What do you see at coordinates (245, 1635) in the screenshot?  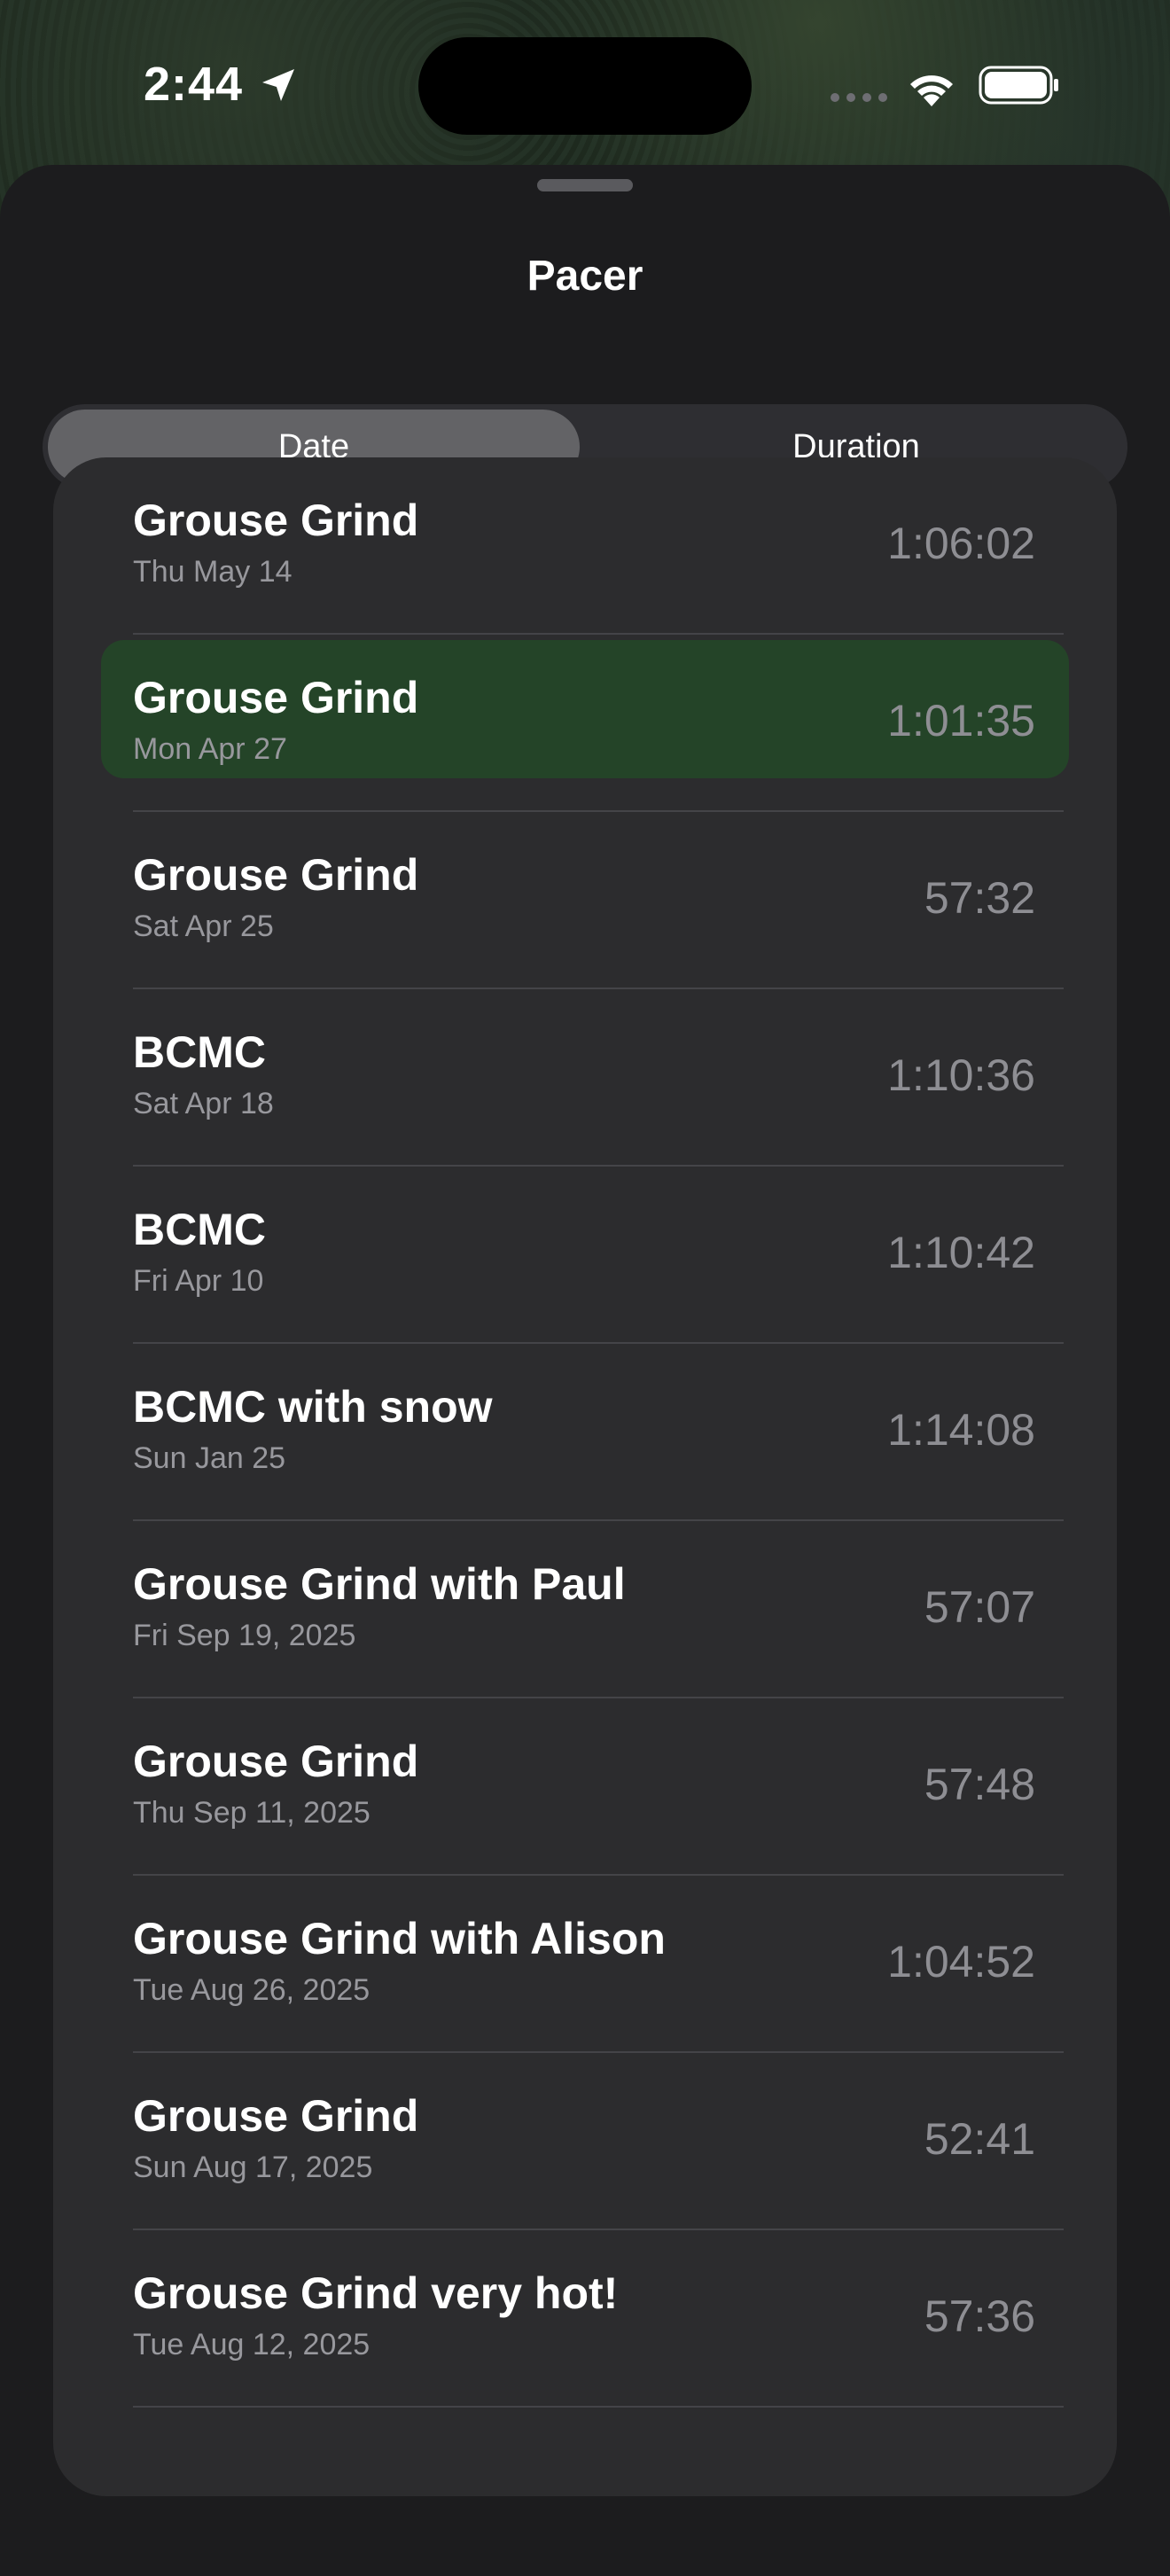 I see `workout-date: Fri Sep 19, 2025` at bounding box center [245, 1635].